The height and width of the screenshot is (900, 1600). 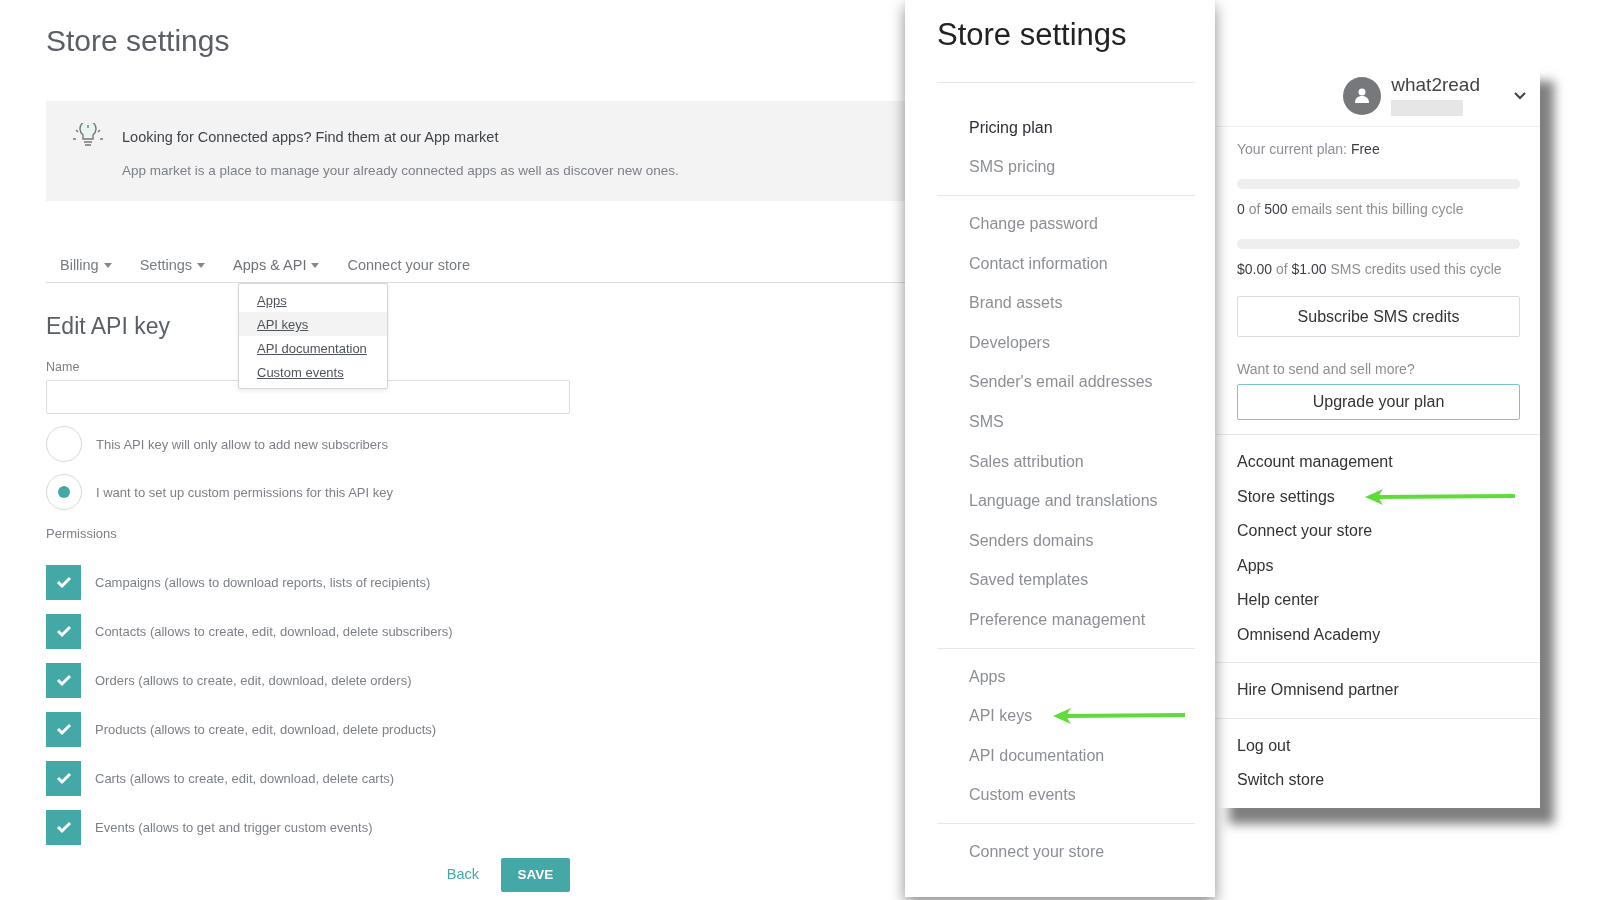 I want to click on menu-item: SMS pricing, so click(x=1066, y=167).